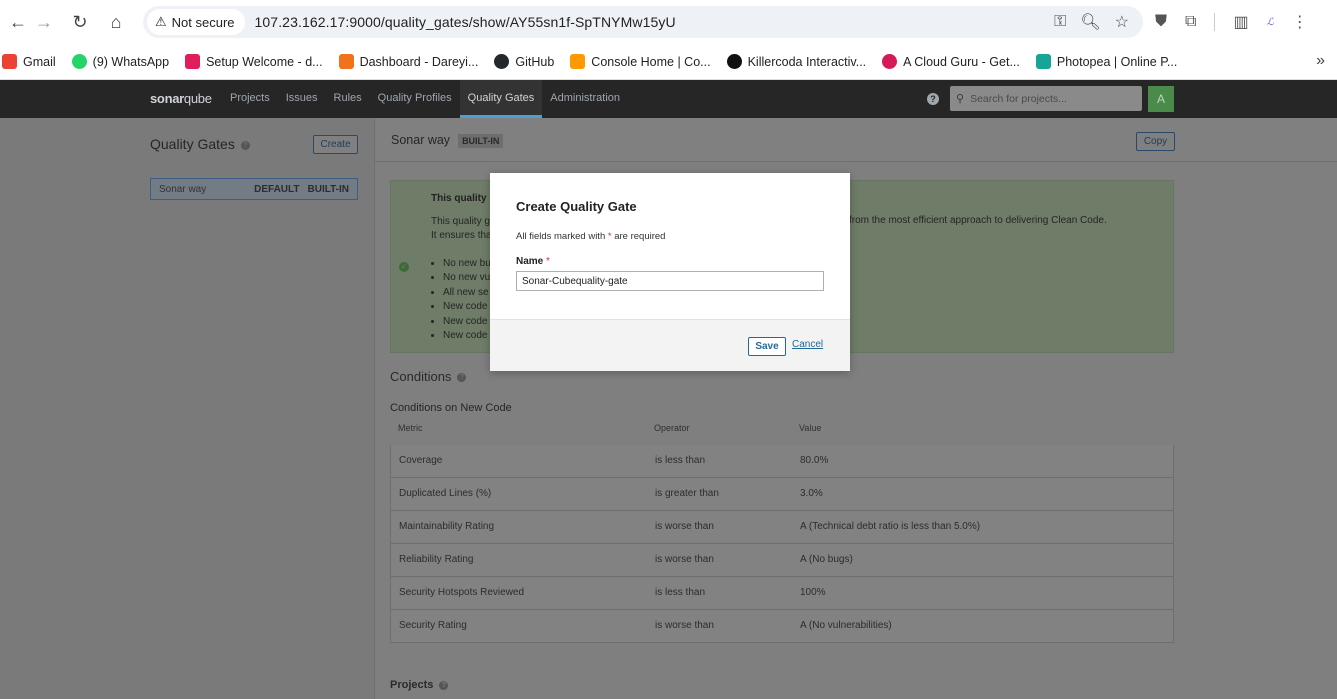 The image size is (1337, 699). Describe the element at coordinates (1161, 99) in the screenshot. I see `avatar: A` at that location.